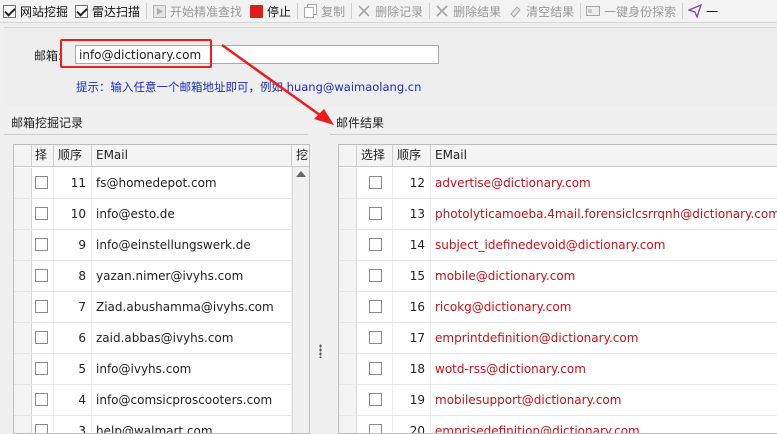 This screenshot has width=777, height=434. What do you see at coordinates (321, 285) in the screenshot?
I see `panel-splitter` at bounding box center [321, 285].